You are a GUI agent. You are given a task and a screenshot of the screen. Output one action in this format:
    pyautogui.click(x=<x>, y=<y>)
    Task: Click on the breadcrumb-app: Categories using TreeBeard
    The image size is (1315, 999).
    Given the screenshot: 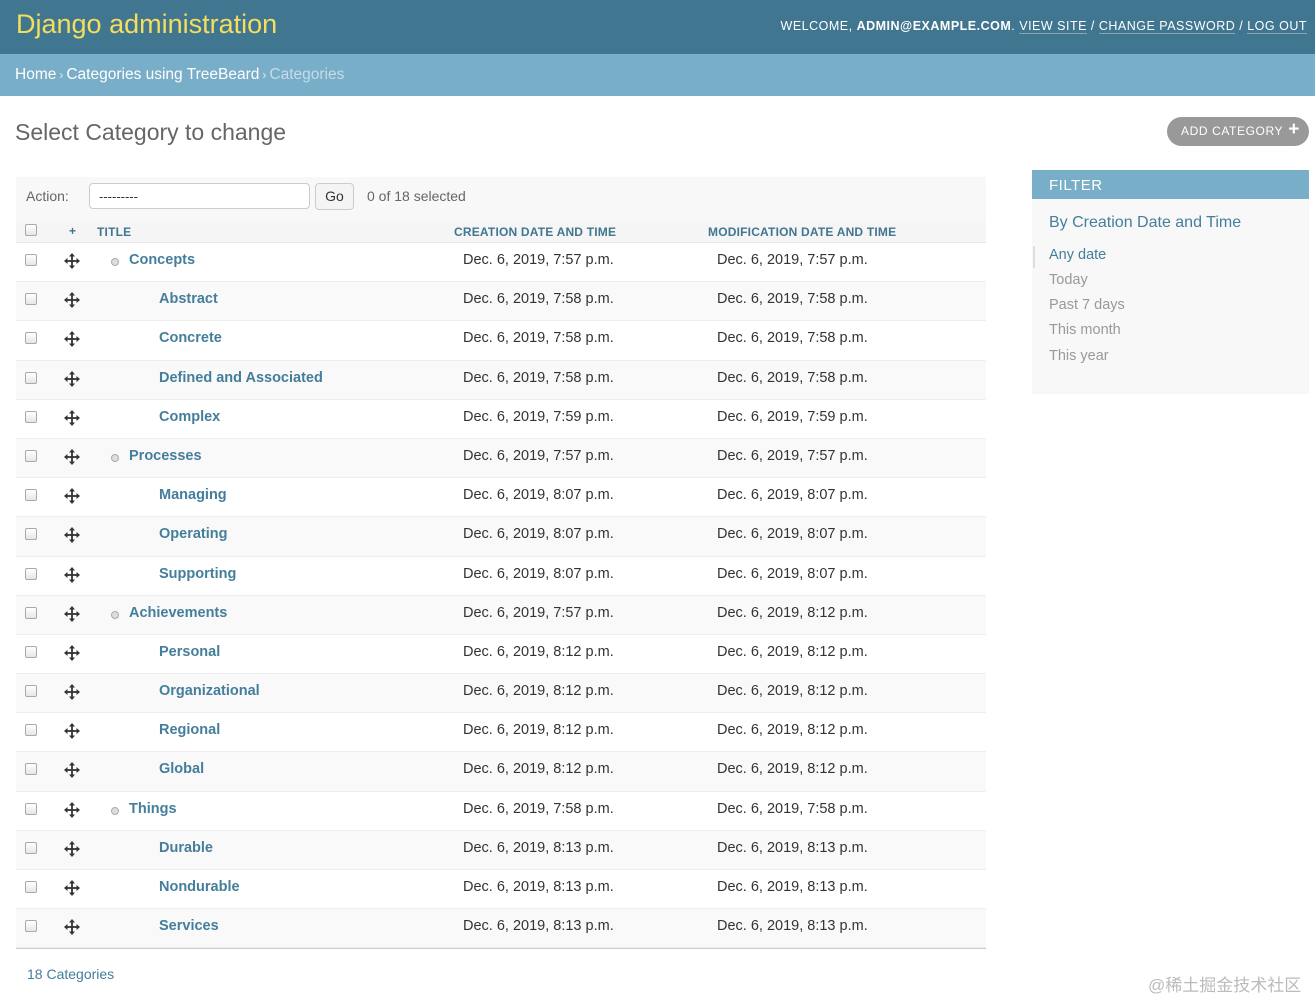 What is the action you would take?
    pyautogui.click(x=162, y=74)
    